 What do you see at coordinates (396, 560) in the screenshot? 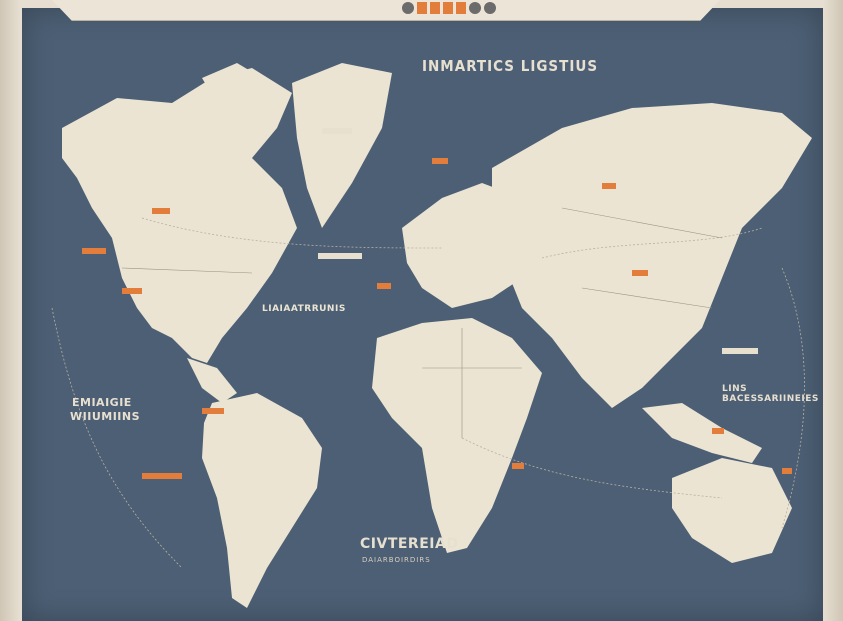
I see `bottom-sublabel: DAIARBOIRDIRS` at bounding box center [396, 560].